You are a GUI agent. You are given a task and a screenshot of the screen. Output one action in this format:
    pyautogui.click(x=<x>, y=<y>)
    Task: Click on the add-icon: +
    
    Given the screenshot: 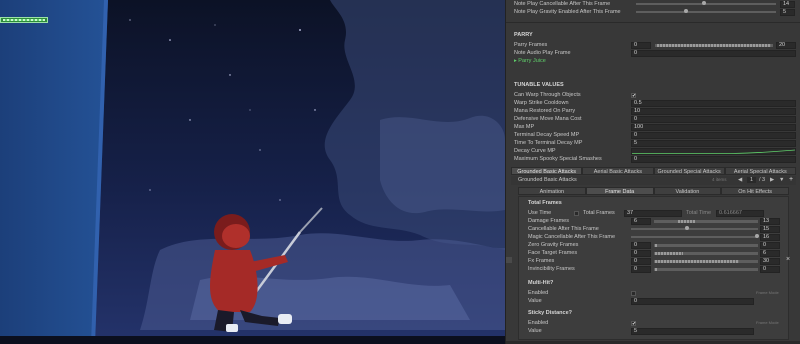 What is the action you would take?
    pyautogui.click(x=791, y=179)
    